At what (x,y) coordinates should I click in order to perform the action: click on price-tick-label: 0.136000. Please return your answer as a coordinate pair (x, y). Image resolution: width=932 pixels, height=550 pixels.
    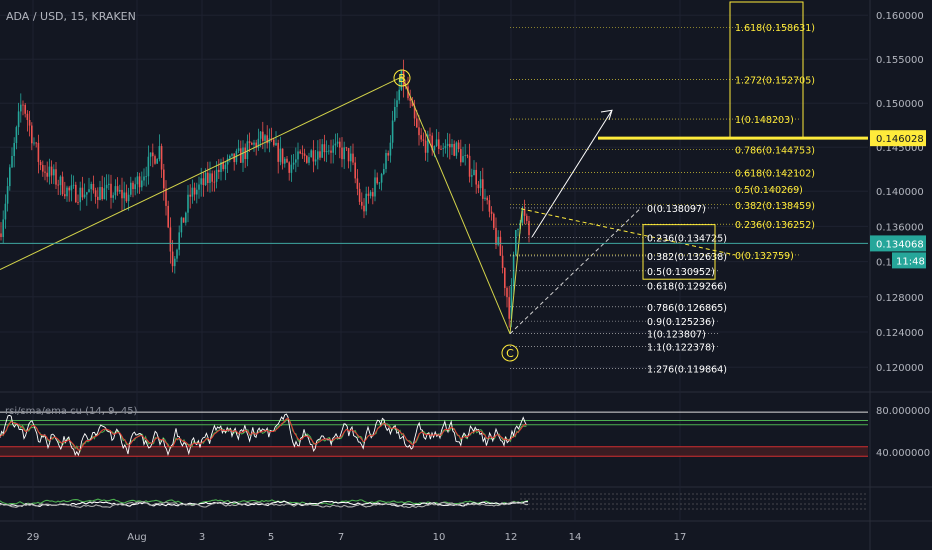
    Looking at the image, I should click on (900, 227).